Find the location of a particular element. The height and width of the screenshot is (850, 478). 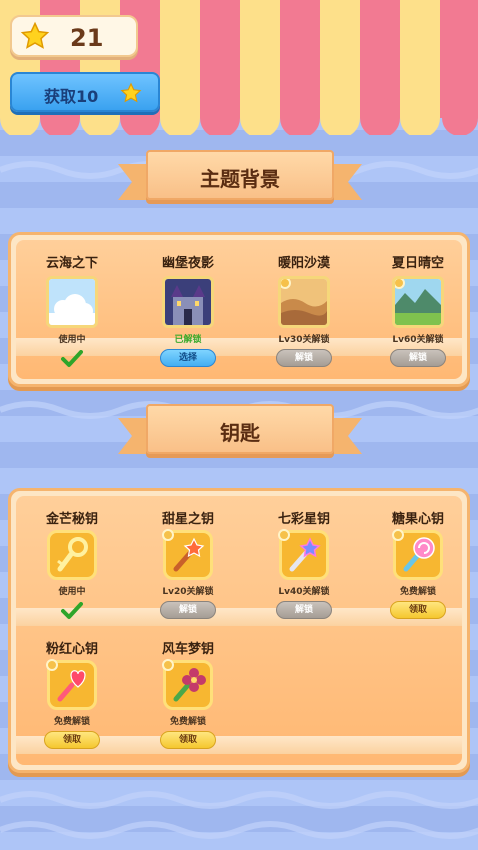

key-item: 七彩星钥 Lv40关解锁 解锁 is located at coordinates (304, 563).